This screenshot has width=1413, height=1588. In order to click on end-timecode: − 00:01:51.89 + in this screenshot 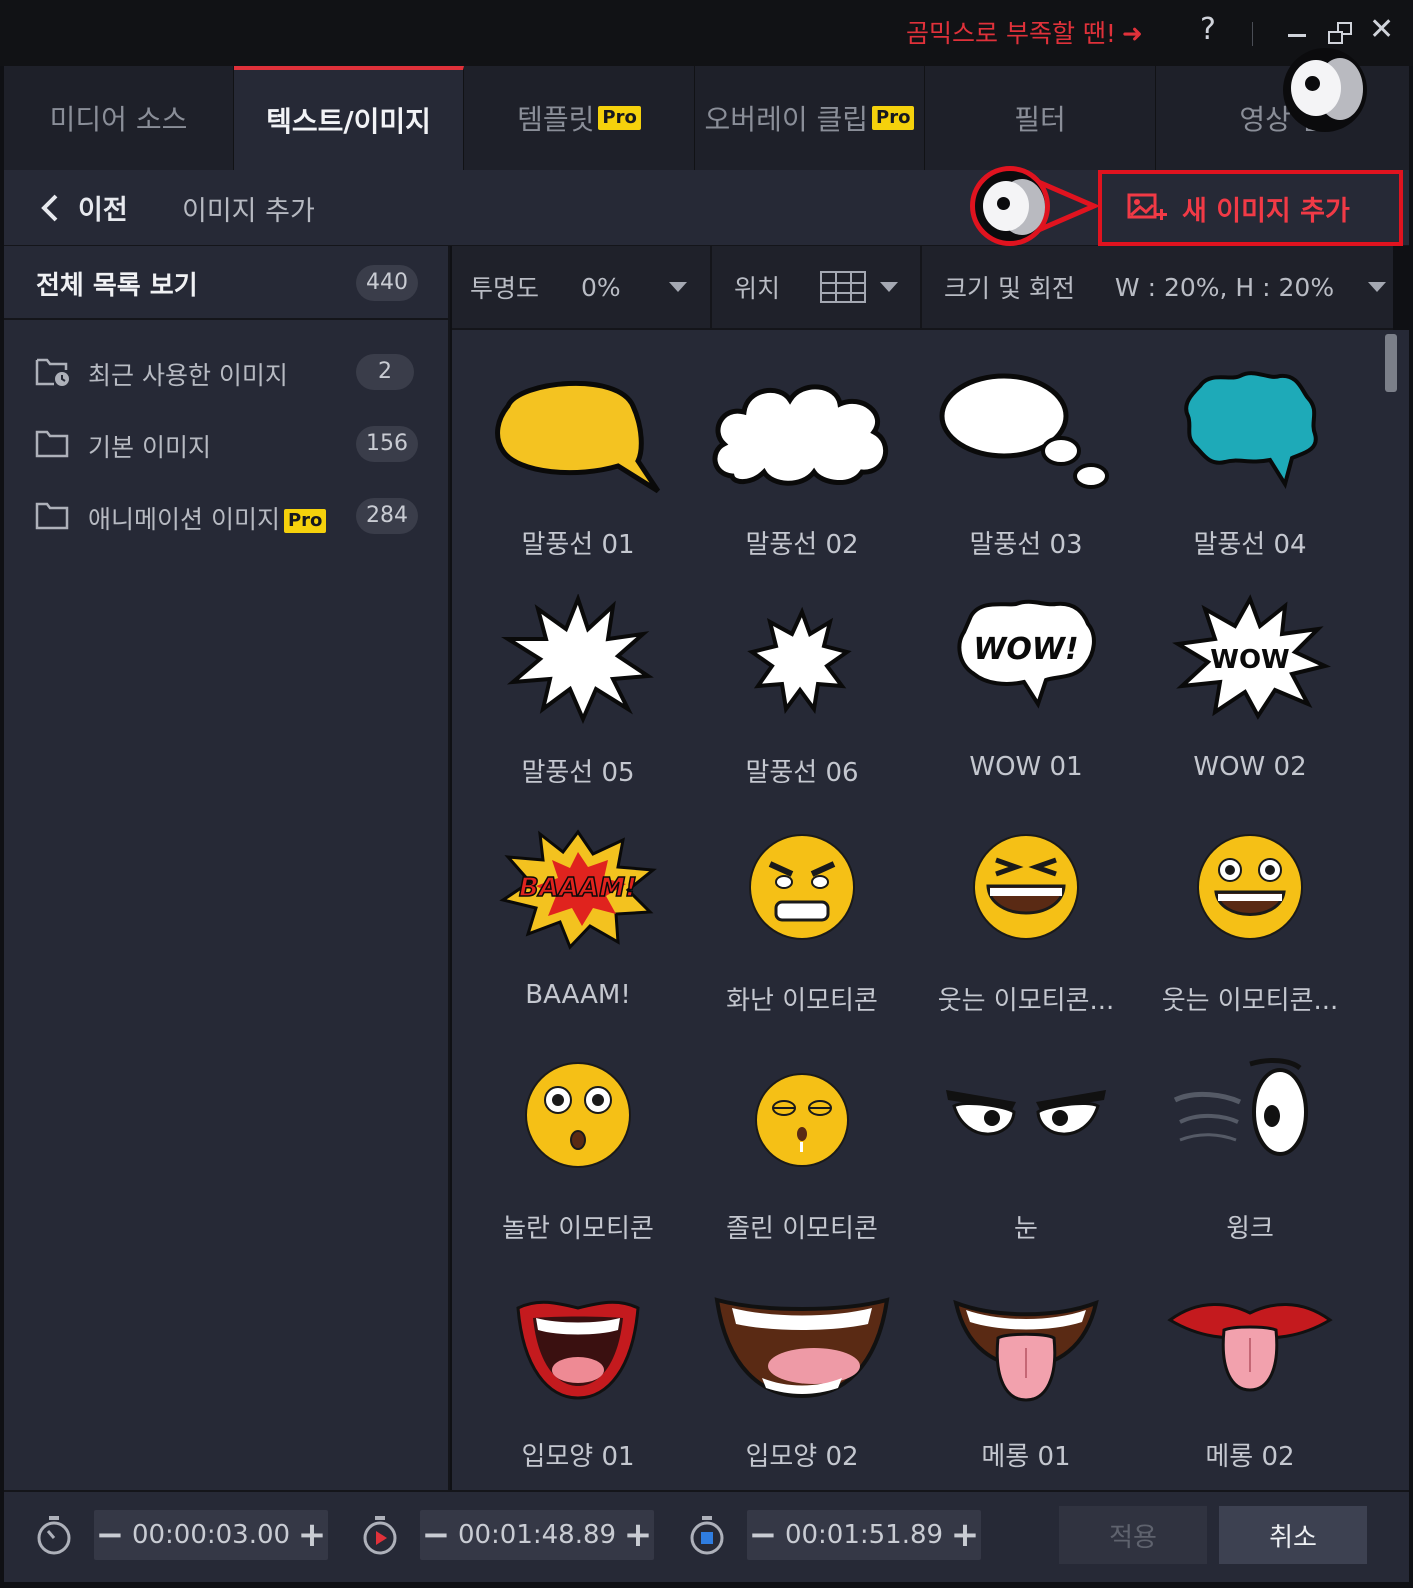, I will do `click(834, 1535)`.